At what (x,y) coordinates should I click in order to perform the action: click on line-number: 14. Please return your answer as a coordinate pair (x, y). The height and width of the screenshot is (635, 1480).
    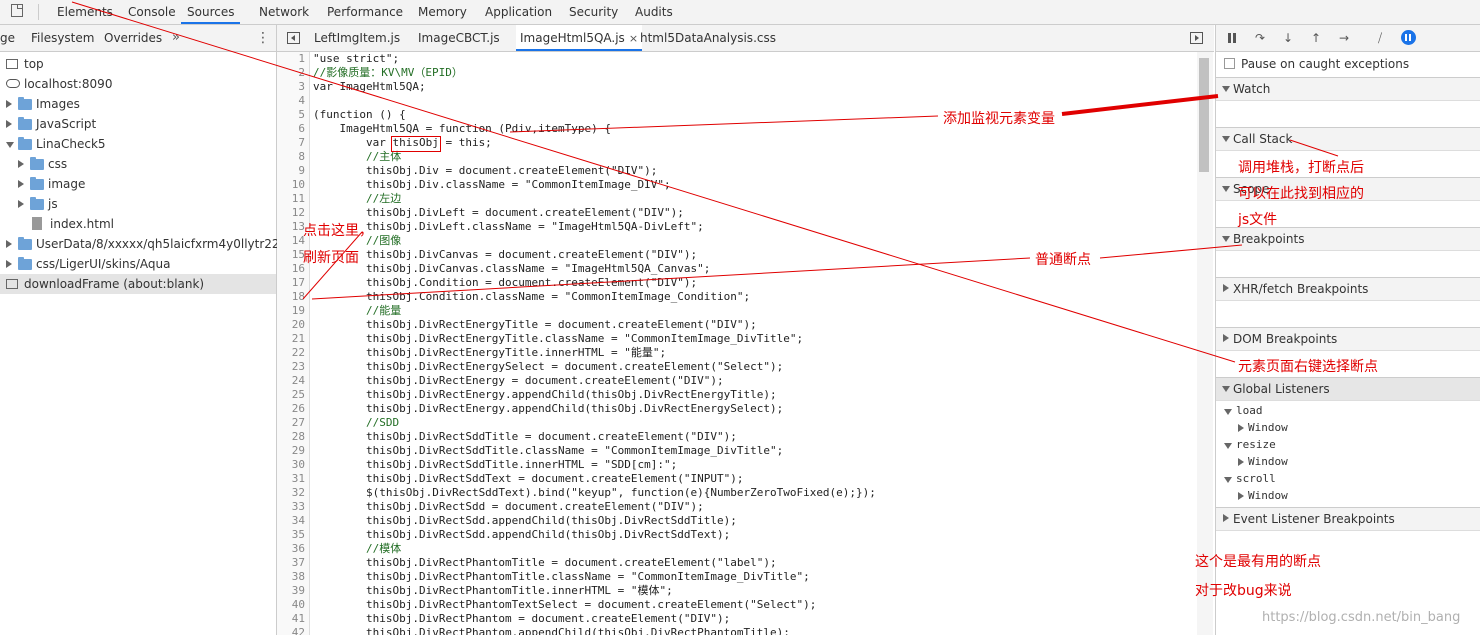
    Looking at the image, I should click on (291, 241).